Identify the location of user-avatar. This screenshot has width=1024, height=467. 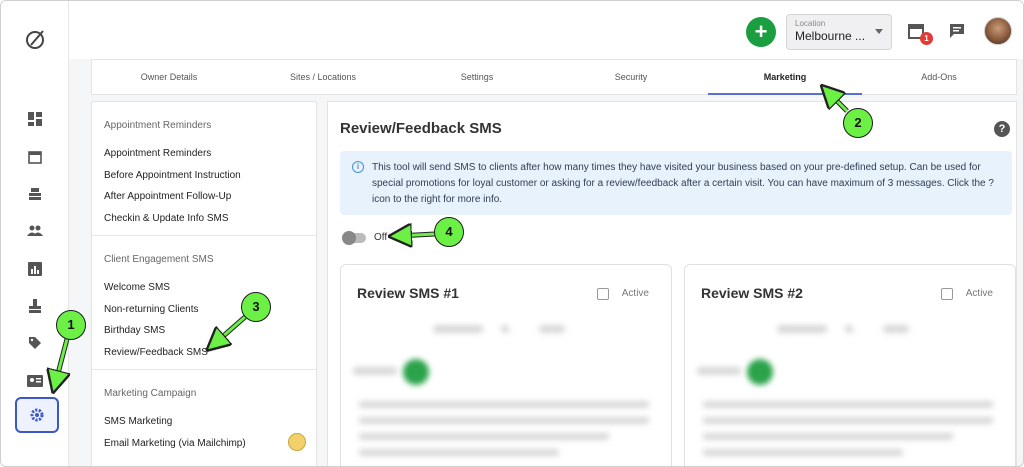
(998, 31).